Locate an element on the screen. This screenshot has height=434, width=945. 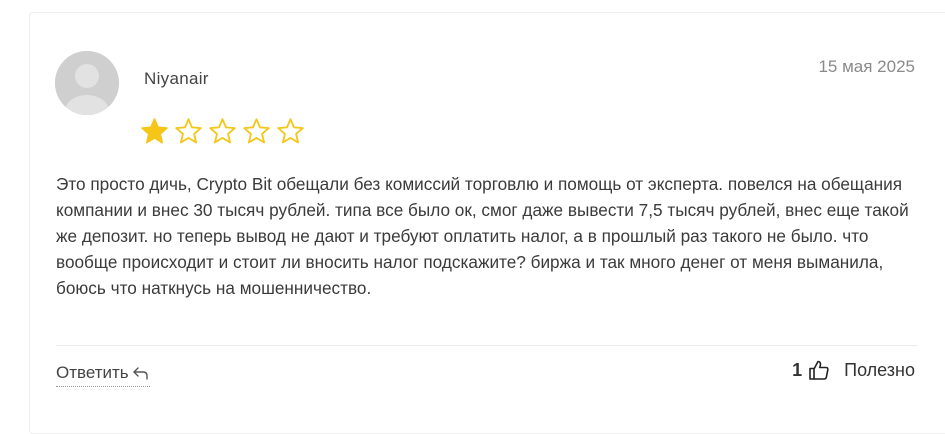
reply-button: Ответить is located at coordinates (103, 375).